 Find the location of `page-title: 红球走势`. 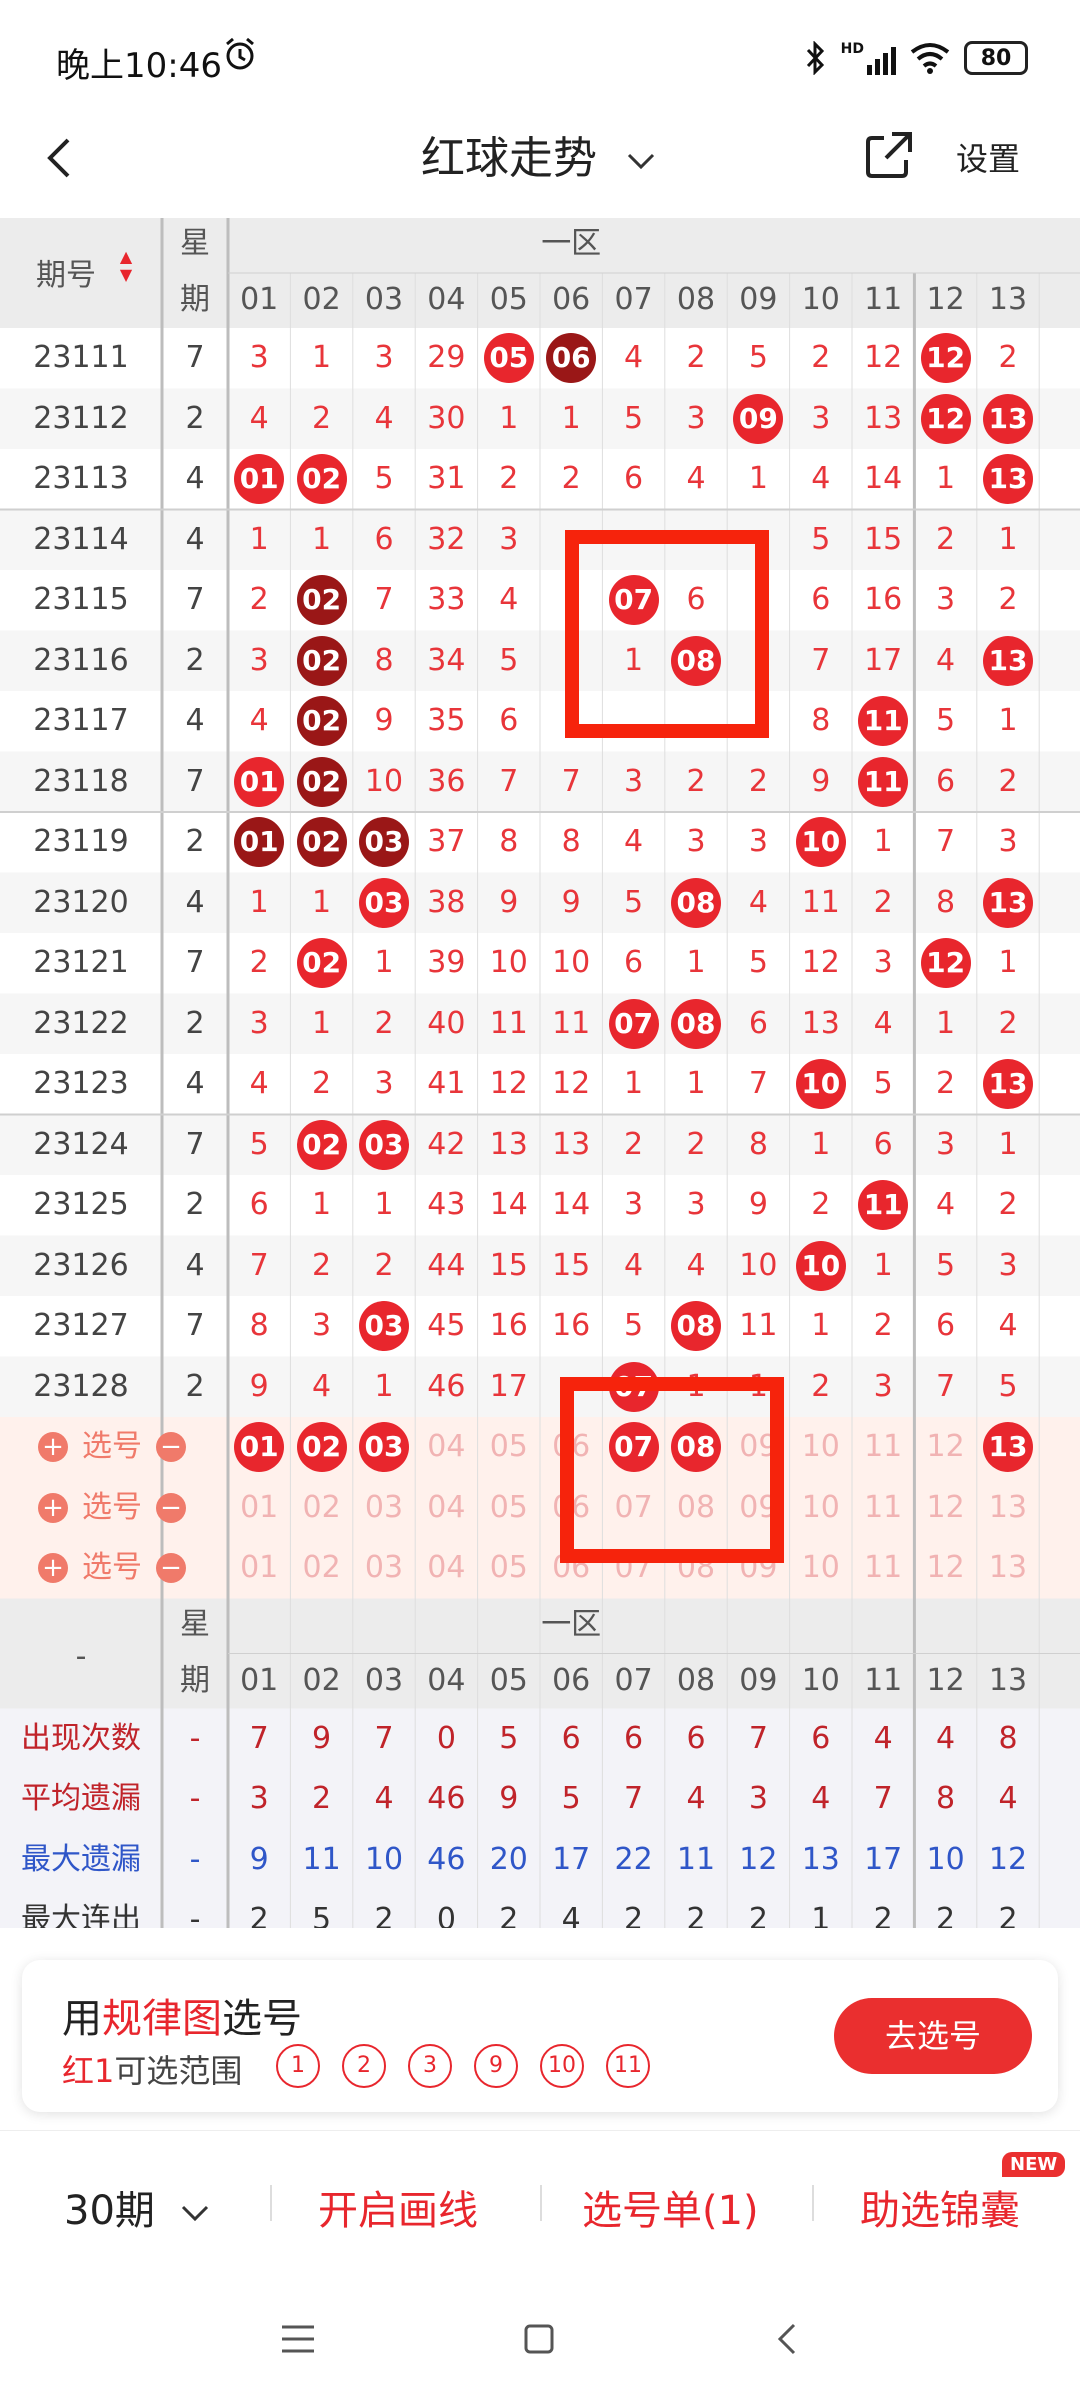

page-title: 红球走势 is located at coordinates (540, 154).